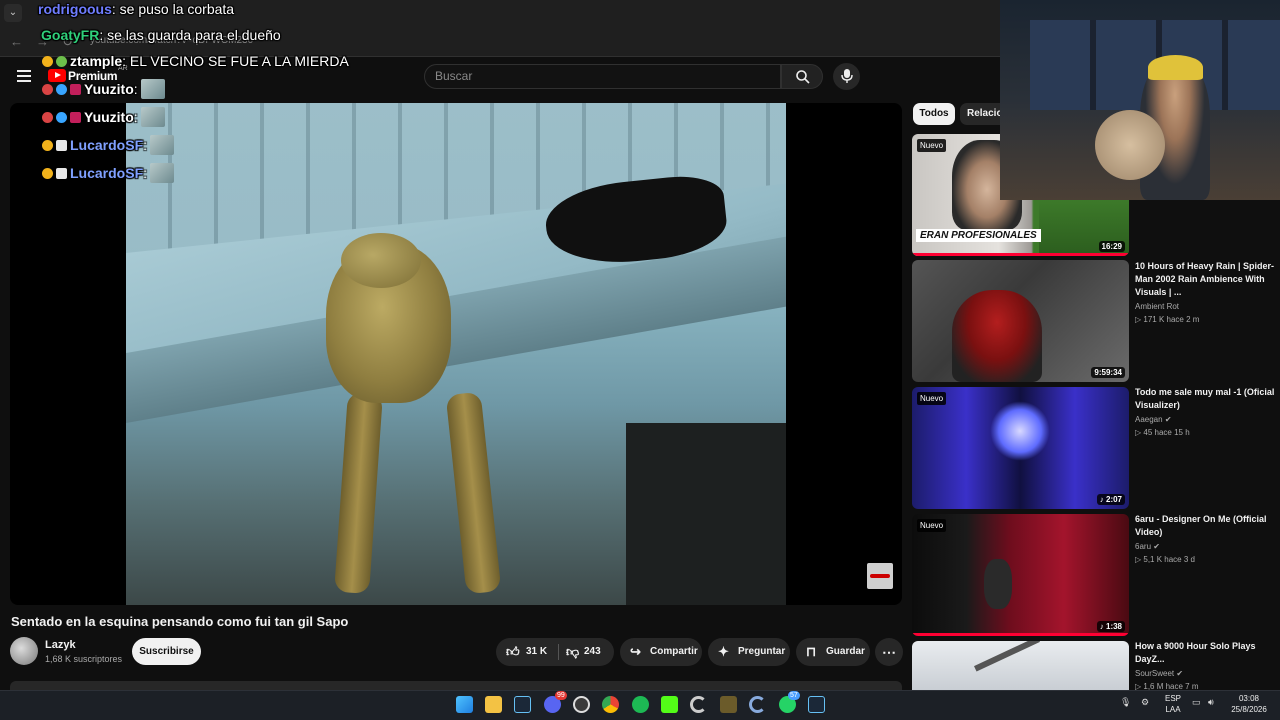 This screenshot has width=1280, height=720. I want to click on like-icon: 👍︎, so click(513, 652).